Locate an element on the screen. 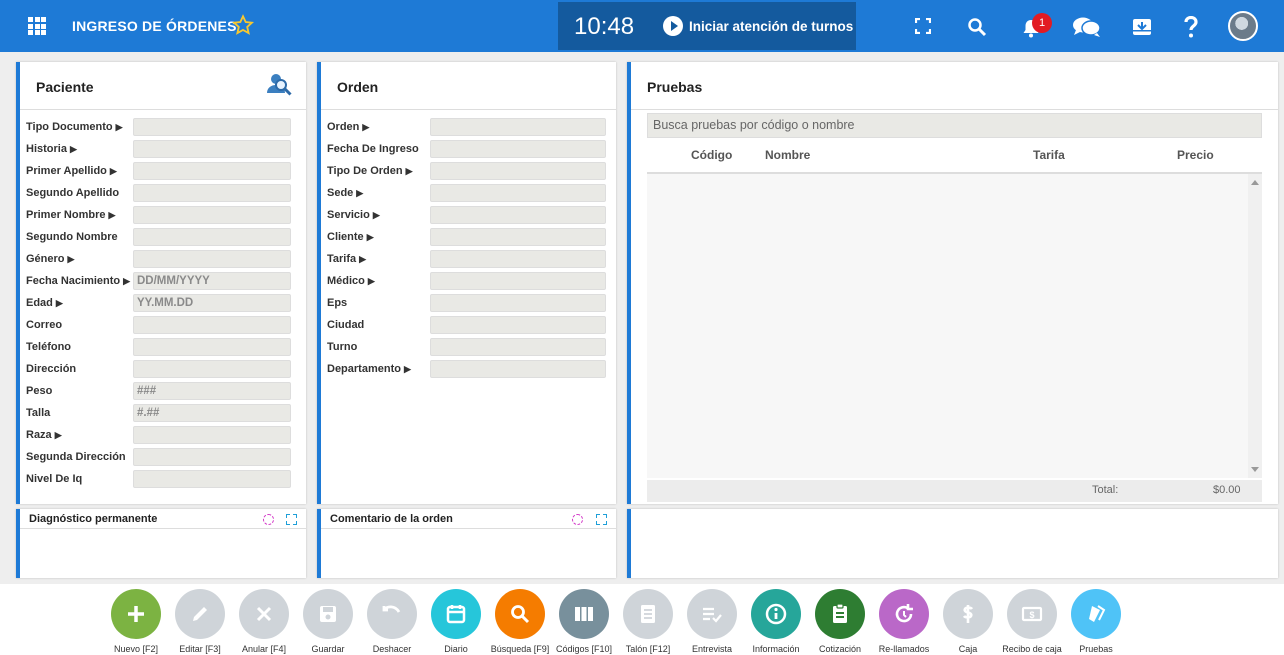  start-turnos-button: Iniciar atención de turnos is located at coordinates (771, 26).